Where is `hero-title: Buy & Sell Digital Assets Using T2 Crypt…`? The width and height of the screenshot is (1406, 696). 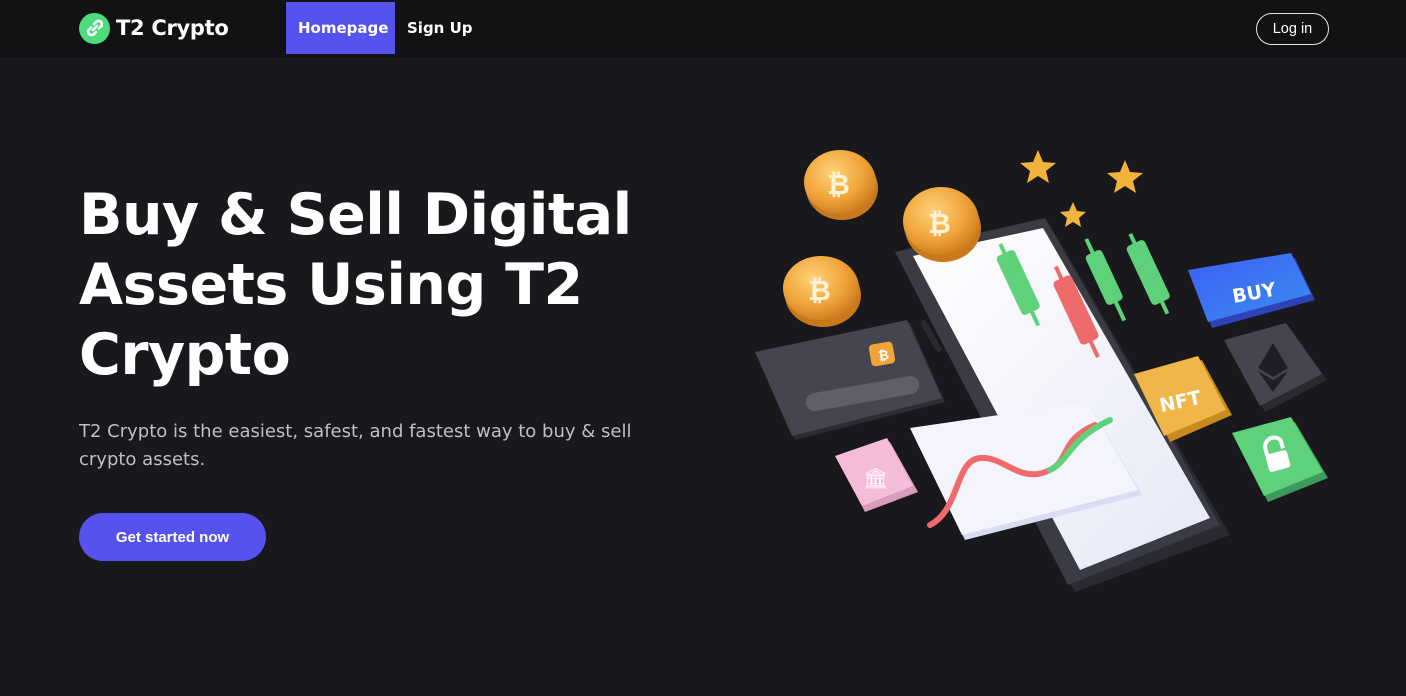 hero-title: Buy & Sell Digital Assets Using T2 Crypt… is located at coordinates (355, 285).